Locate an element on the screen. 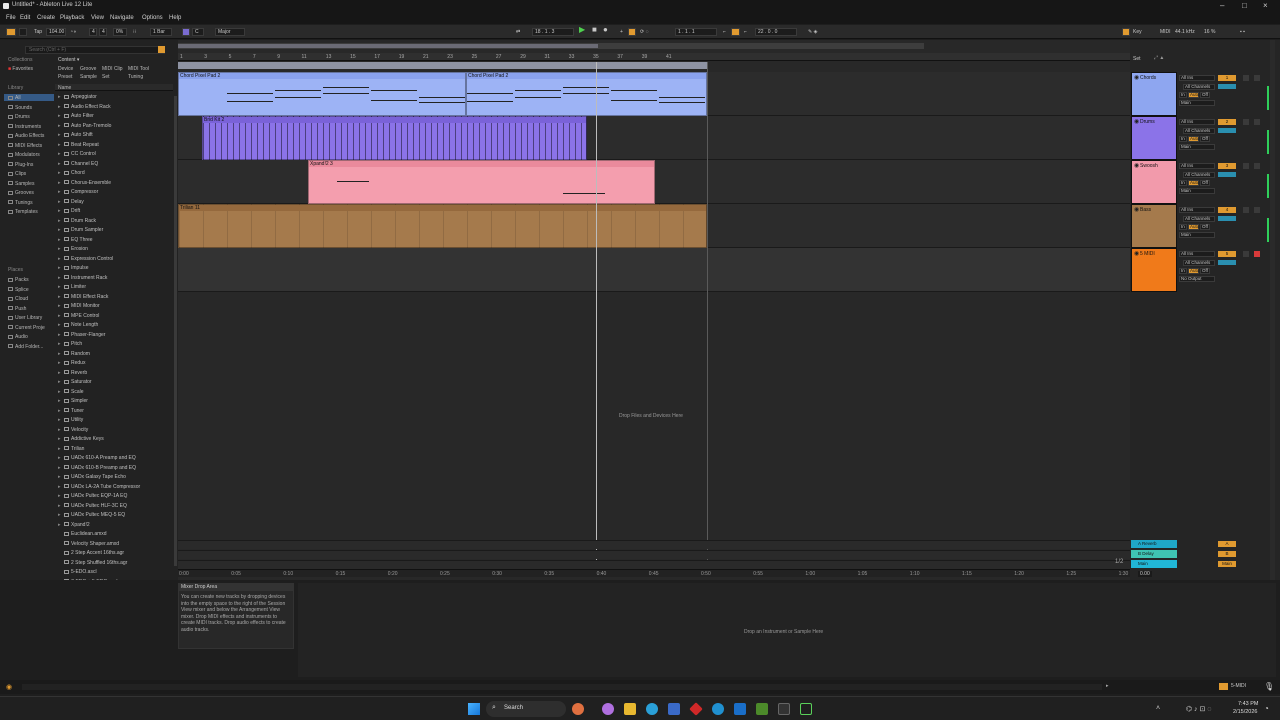 This screenshot has width=1280, height=720. browser-item: ▸ Arpeggiator is located at coordinates (77, 97).